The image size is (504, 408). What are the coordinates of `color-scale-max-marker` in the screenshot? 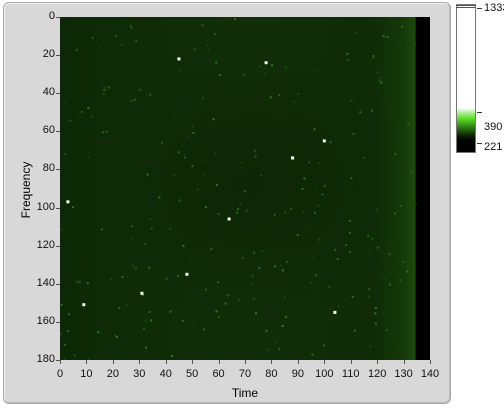 It's located at (466, 6).